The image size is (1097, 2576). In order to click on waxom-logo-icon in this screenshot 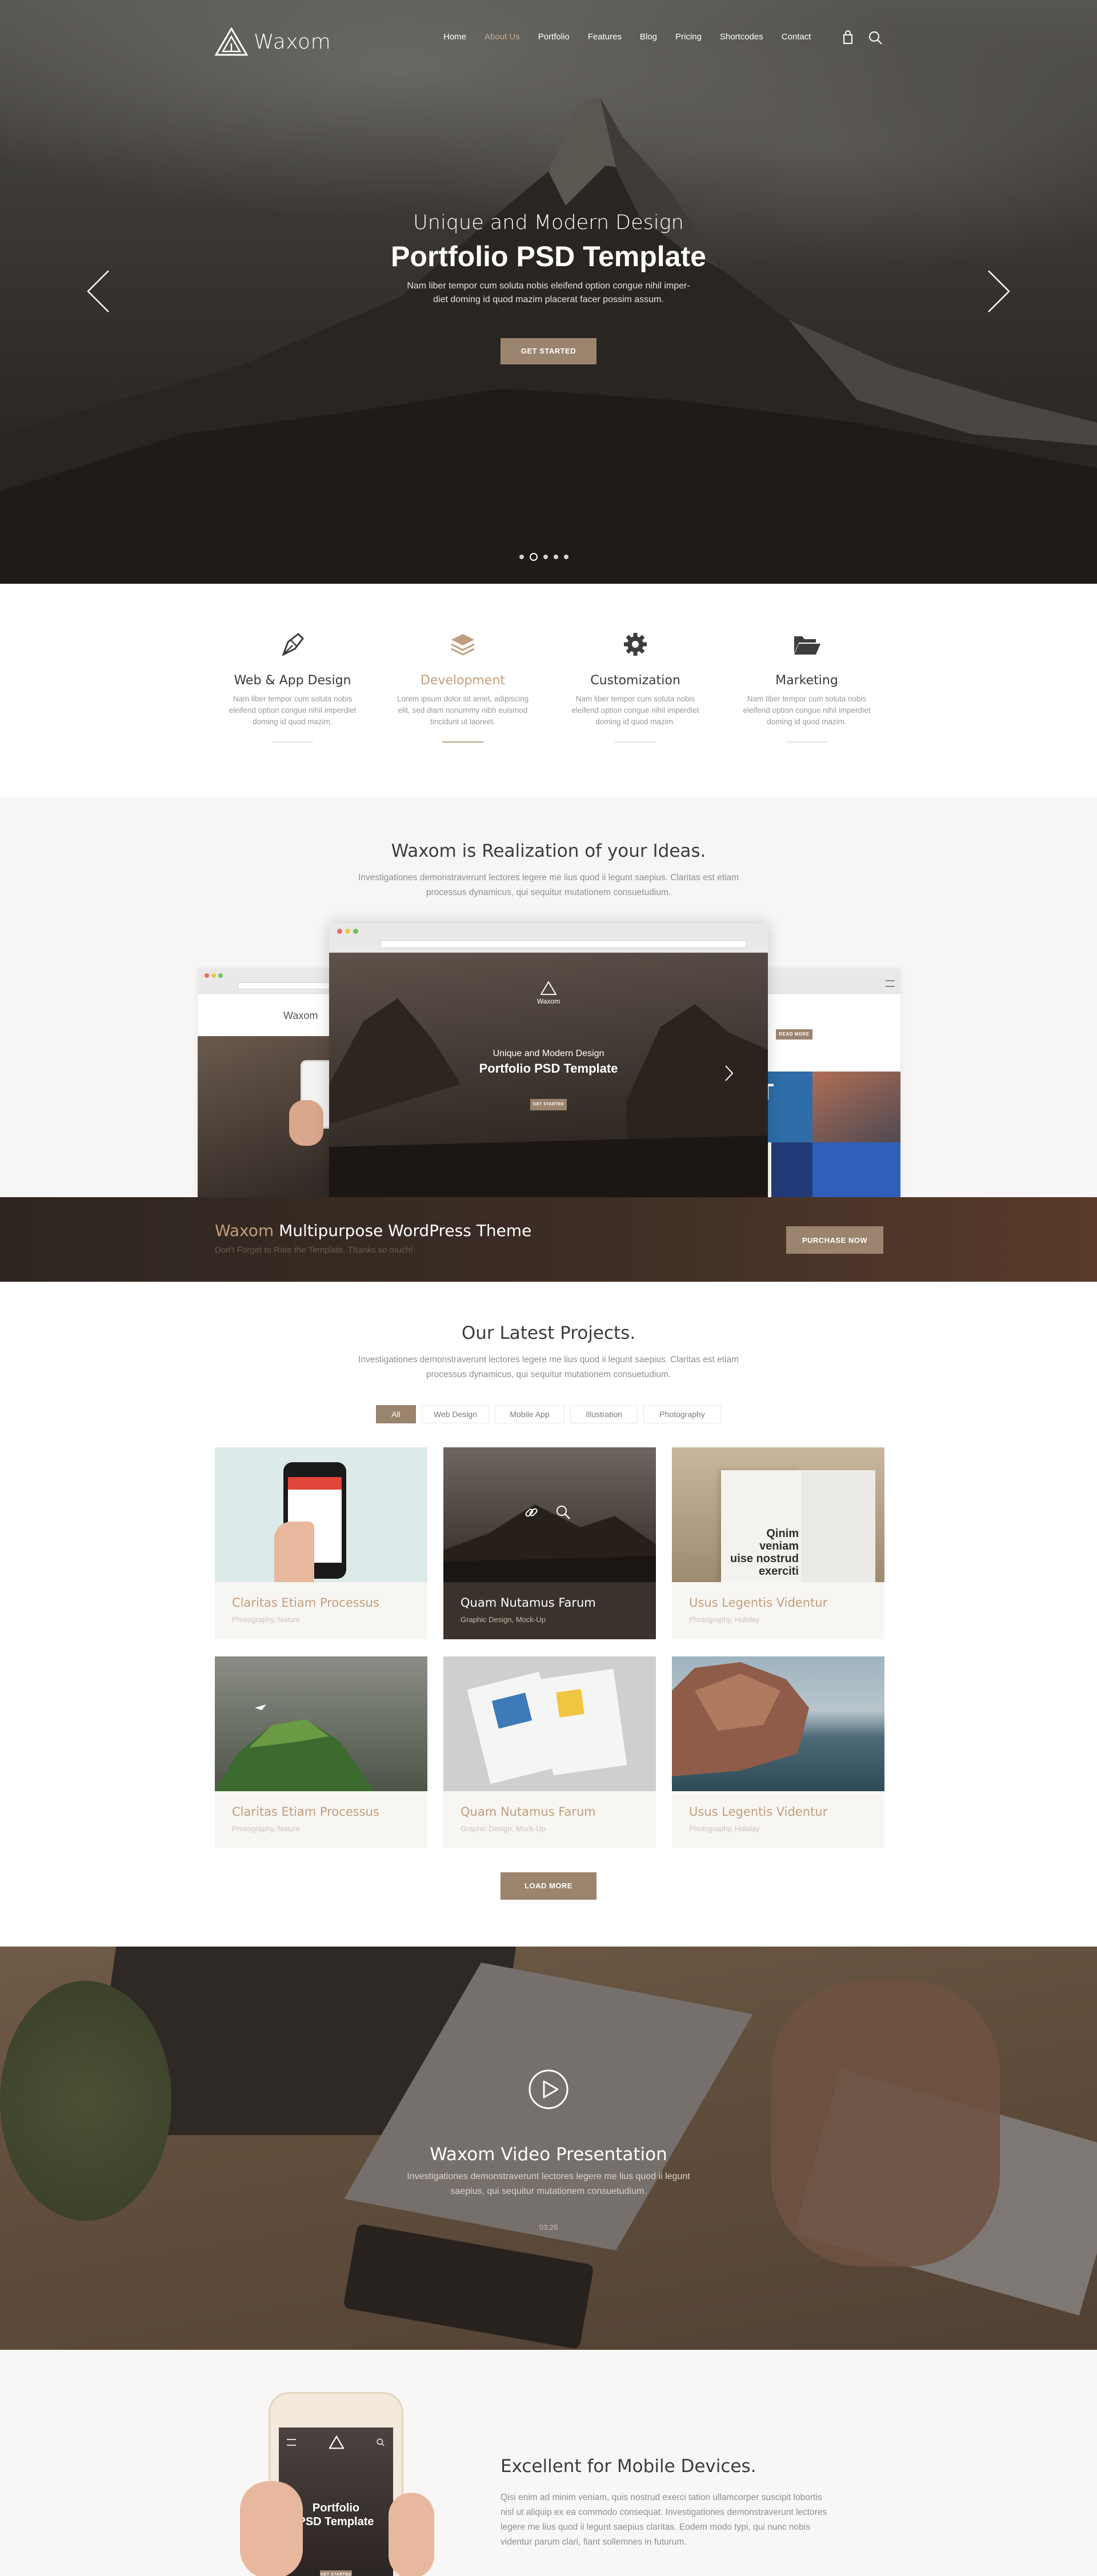, I will do `click(232, 41)`.